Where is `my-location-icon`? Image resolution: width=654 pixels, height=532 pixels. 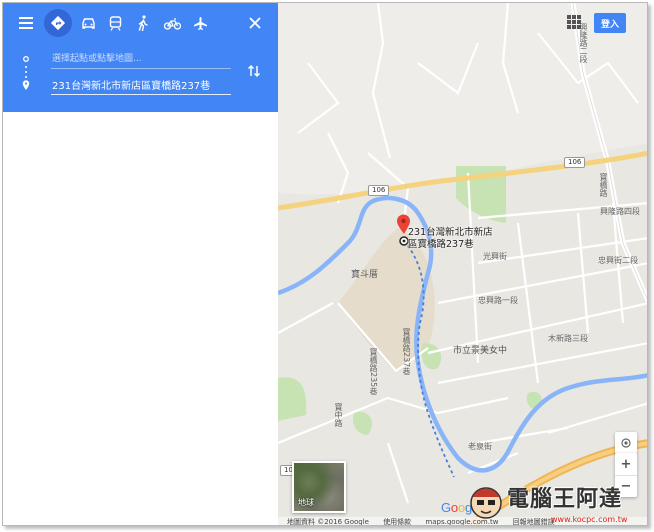 my-location-icon is located at coordinates (626, 443).